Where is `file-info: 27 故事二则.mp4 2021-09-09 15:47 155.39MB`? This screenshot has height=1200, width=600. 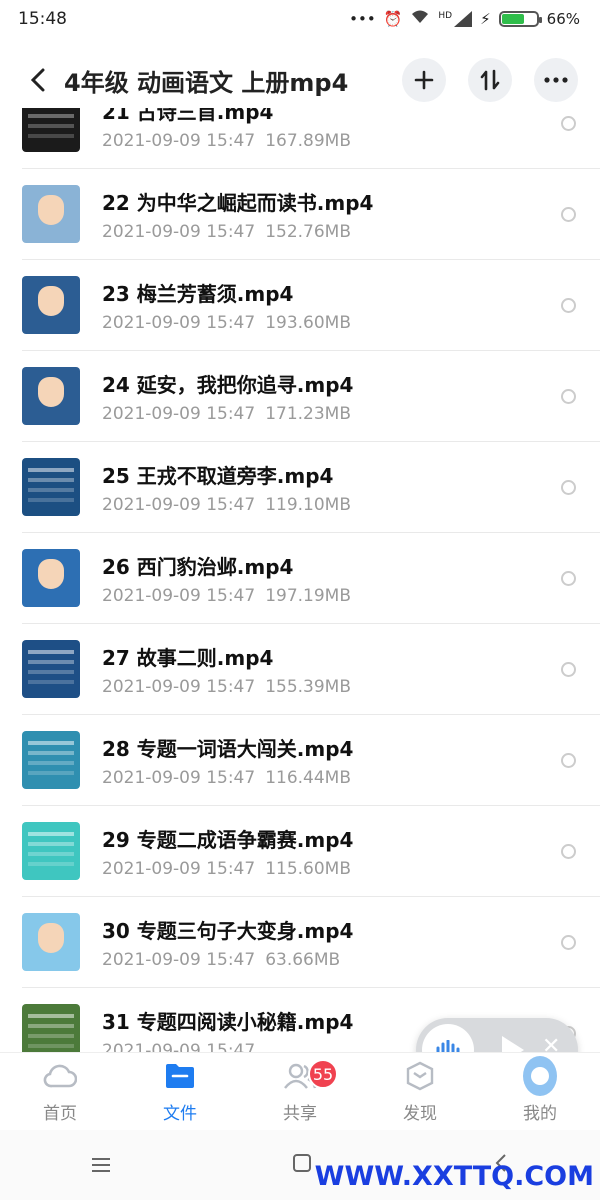 file-info: 27 故事二则.mp4 2021-09-09 15:47 155.39MB is located at coordinates (331, 669).